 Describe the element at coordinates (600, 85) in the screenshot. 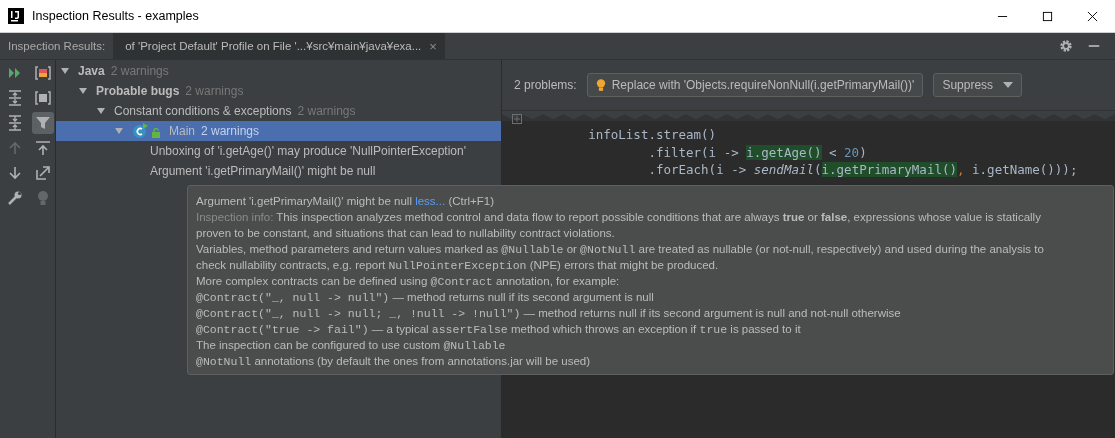

I see `bulb-icon` at that location.